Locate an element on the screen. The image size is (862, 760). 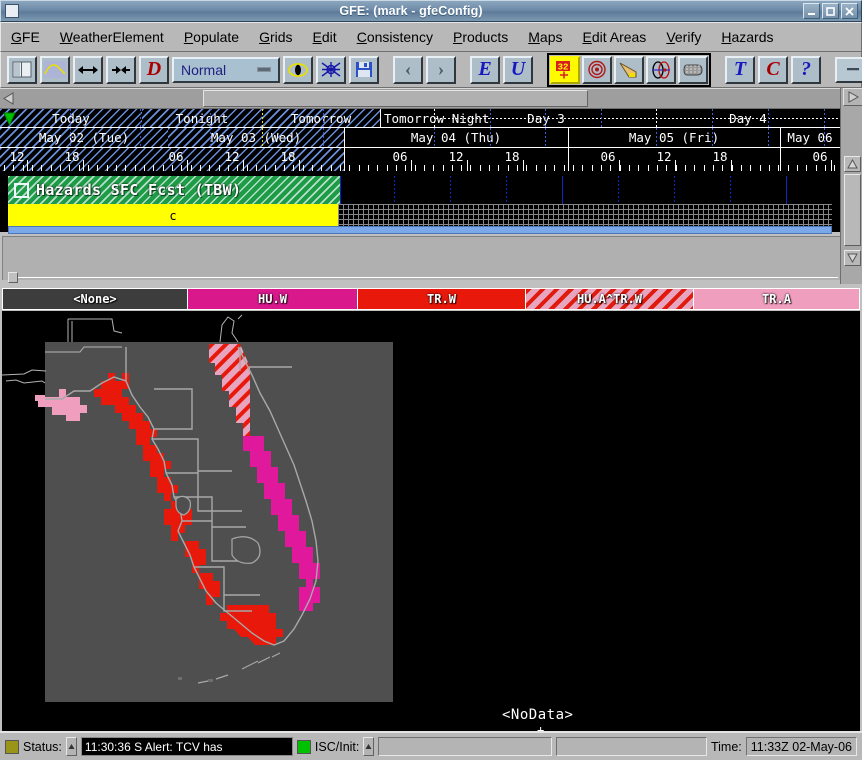
letter-c-icon: C is located at coordinates (773, 69).